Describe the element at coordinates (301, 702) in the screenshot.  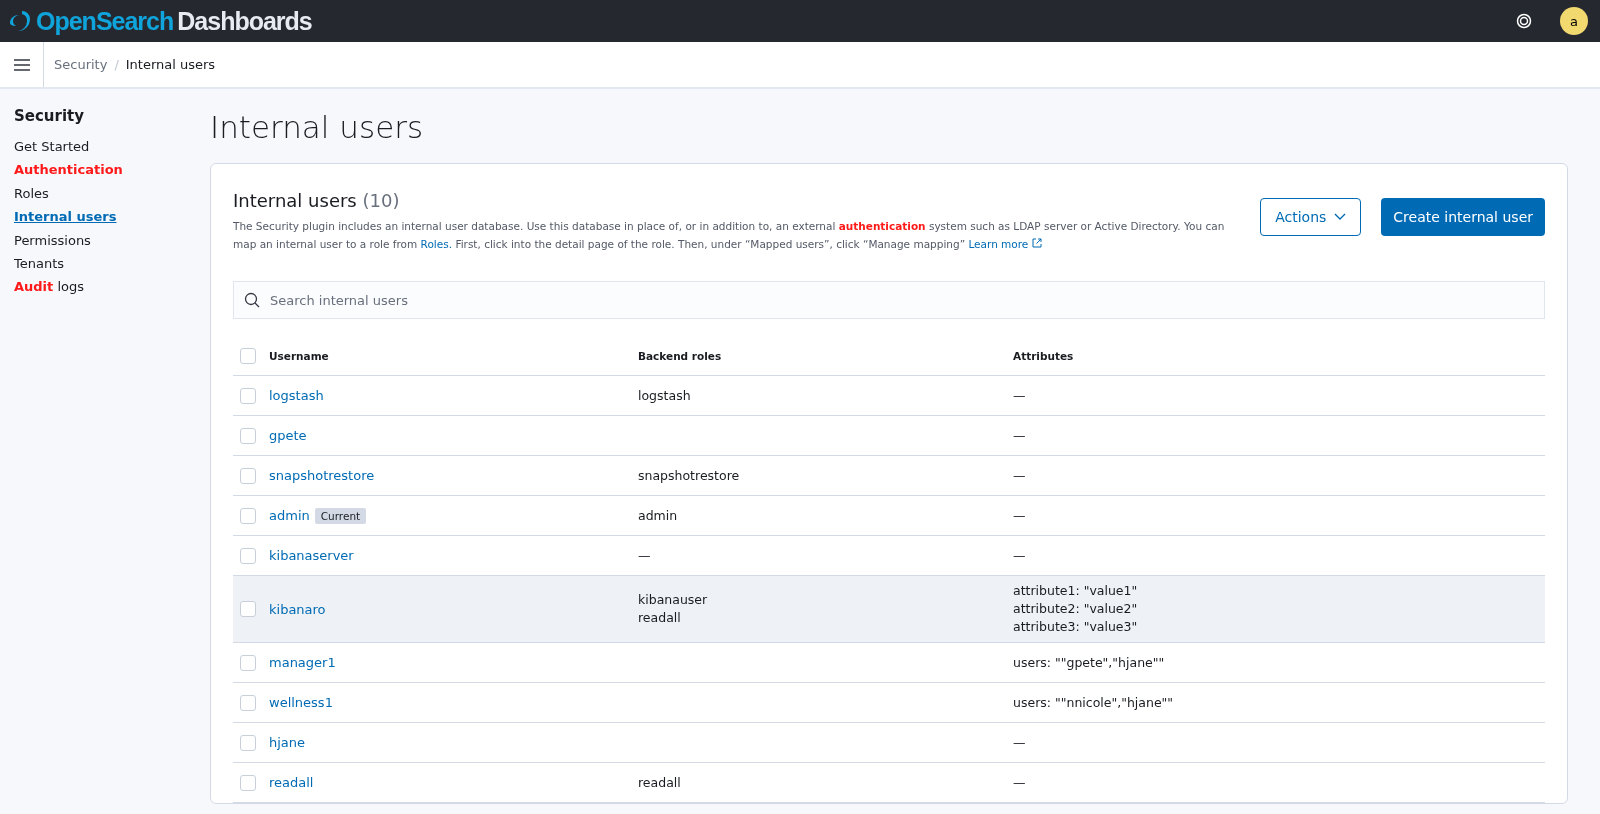
I see `username-link: wellness1` at that location.